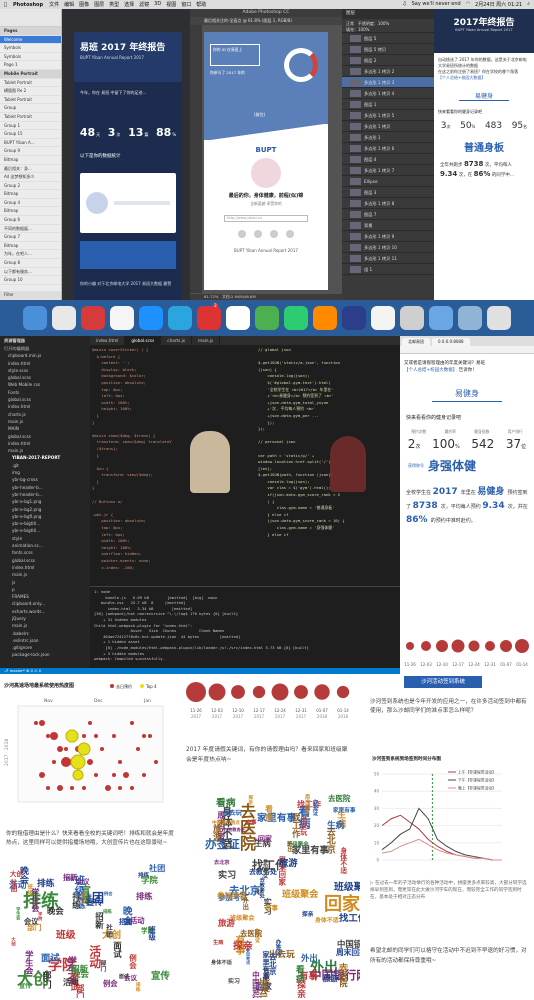 The width and height of the screenshot is (534, 1000). What do you see at coordinates (357, 29) in the screenshot?
I see `fill-field: 填充：100%` at bounding box center [357, 29].